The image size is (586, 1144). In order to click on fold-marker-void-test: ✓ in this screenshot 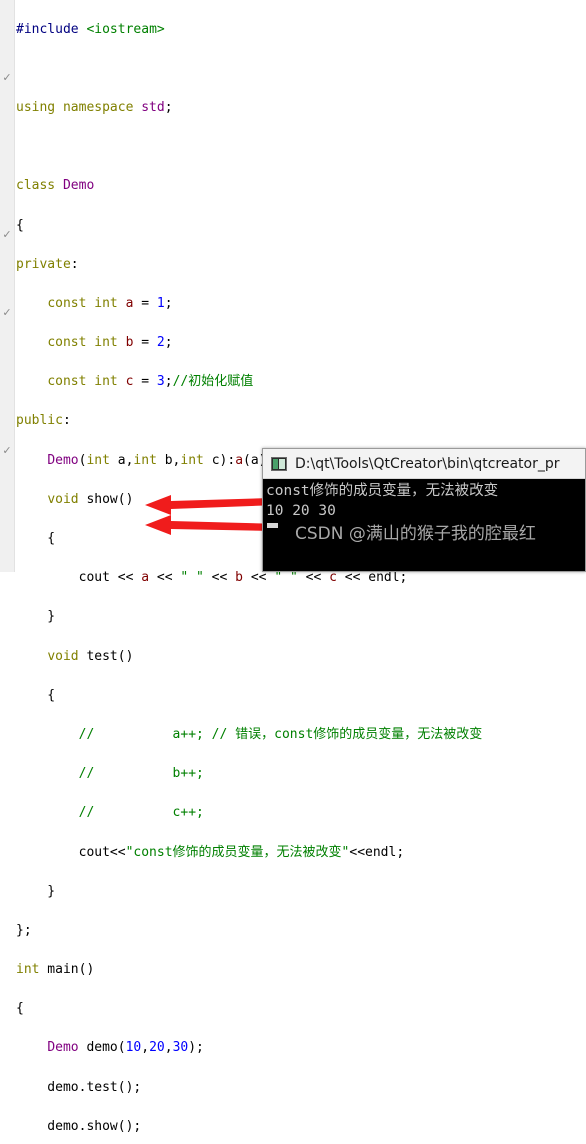, I will do `click(7, 313)`.